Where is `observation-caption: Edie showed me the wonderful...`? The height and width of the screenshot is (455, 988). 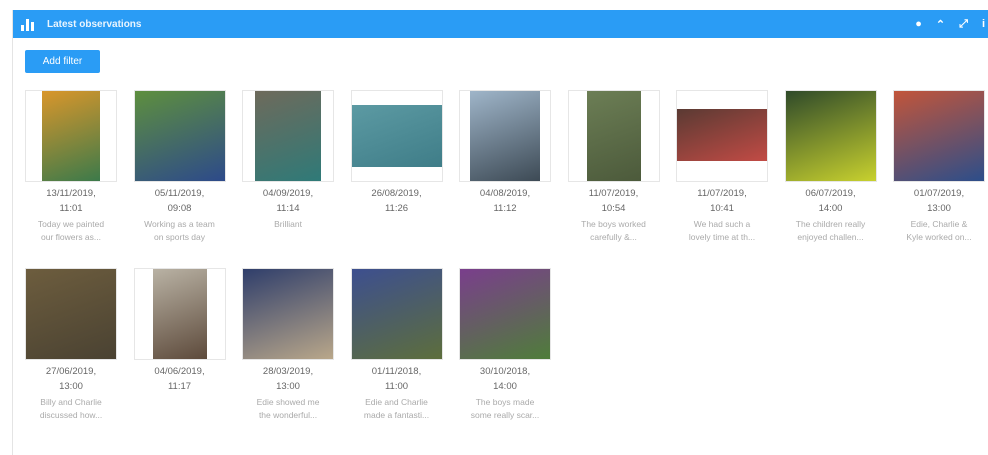 observation-caption: Edie showed me the wonderful... is located at coordinates (288, 409).